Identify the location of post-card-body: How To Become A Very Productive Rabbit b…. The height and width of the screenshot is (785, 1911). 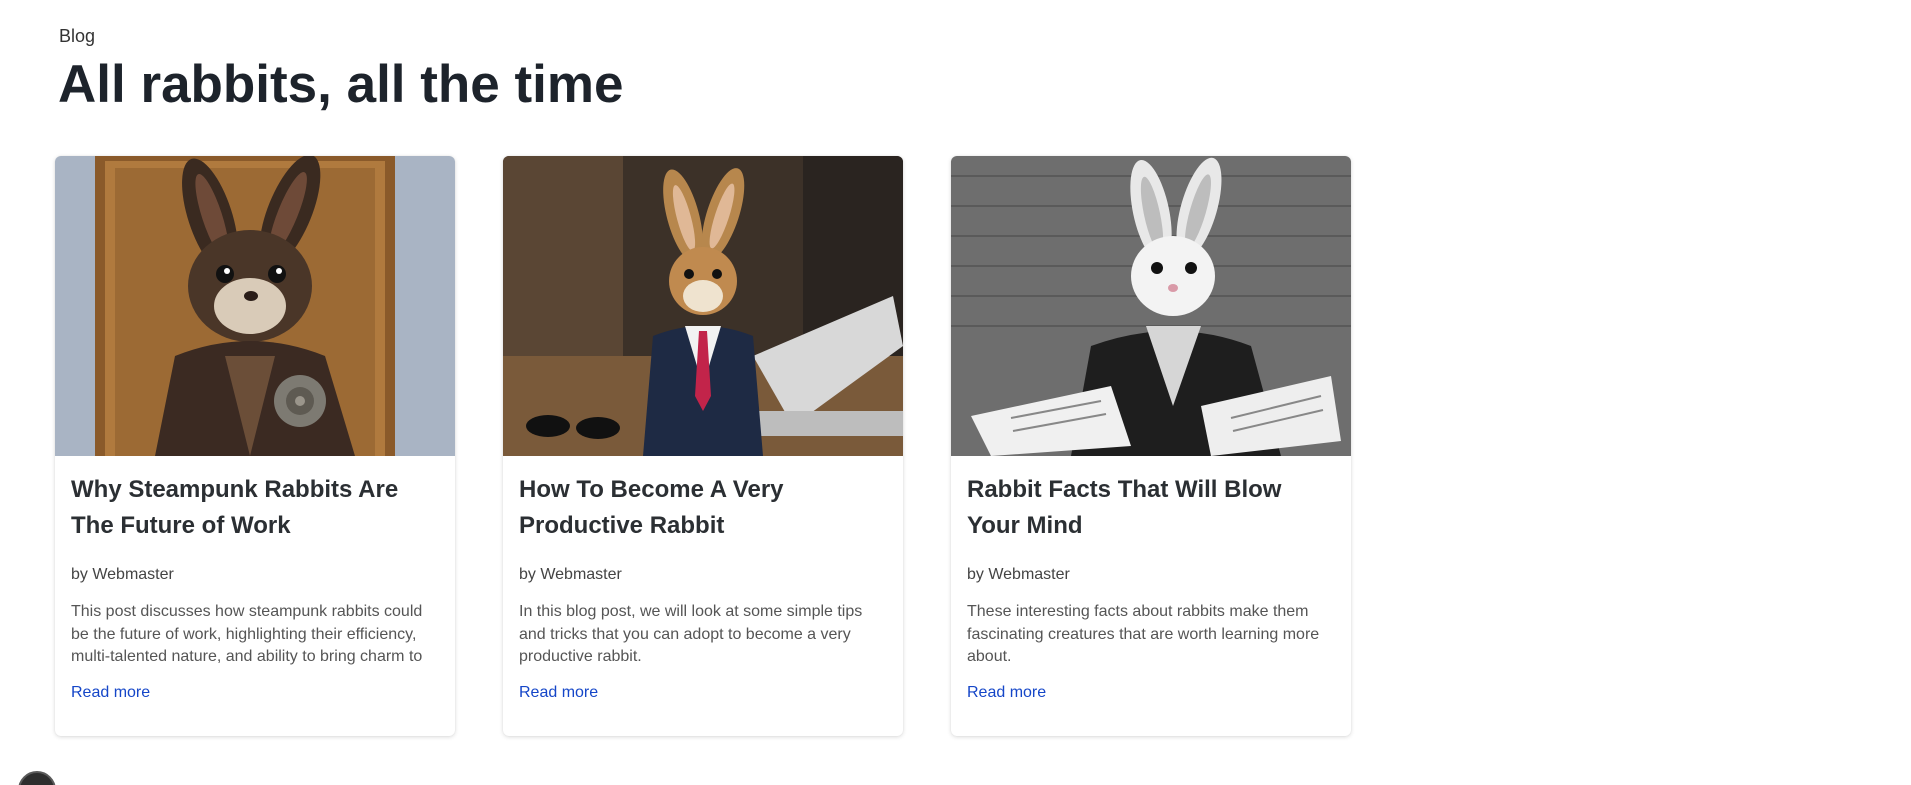
(703, 580).